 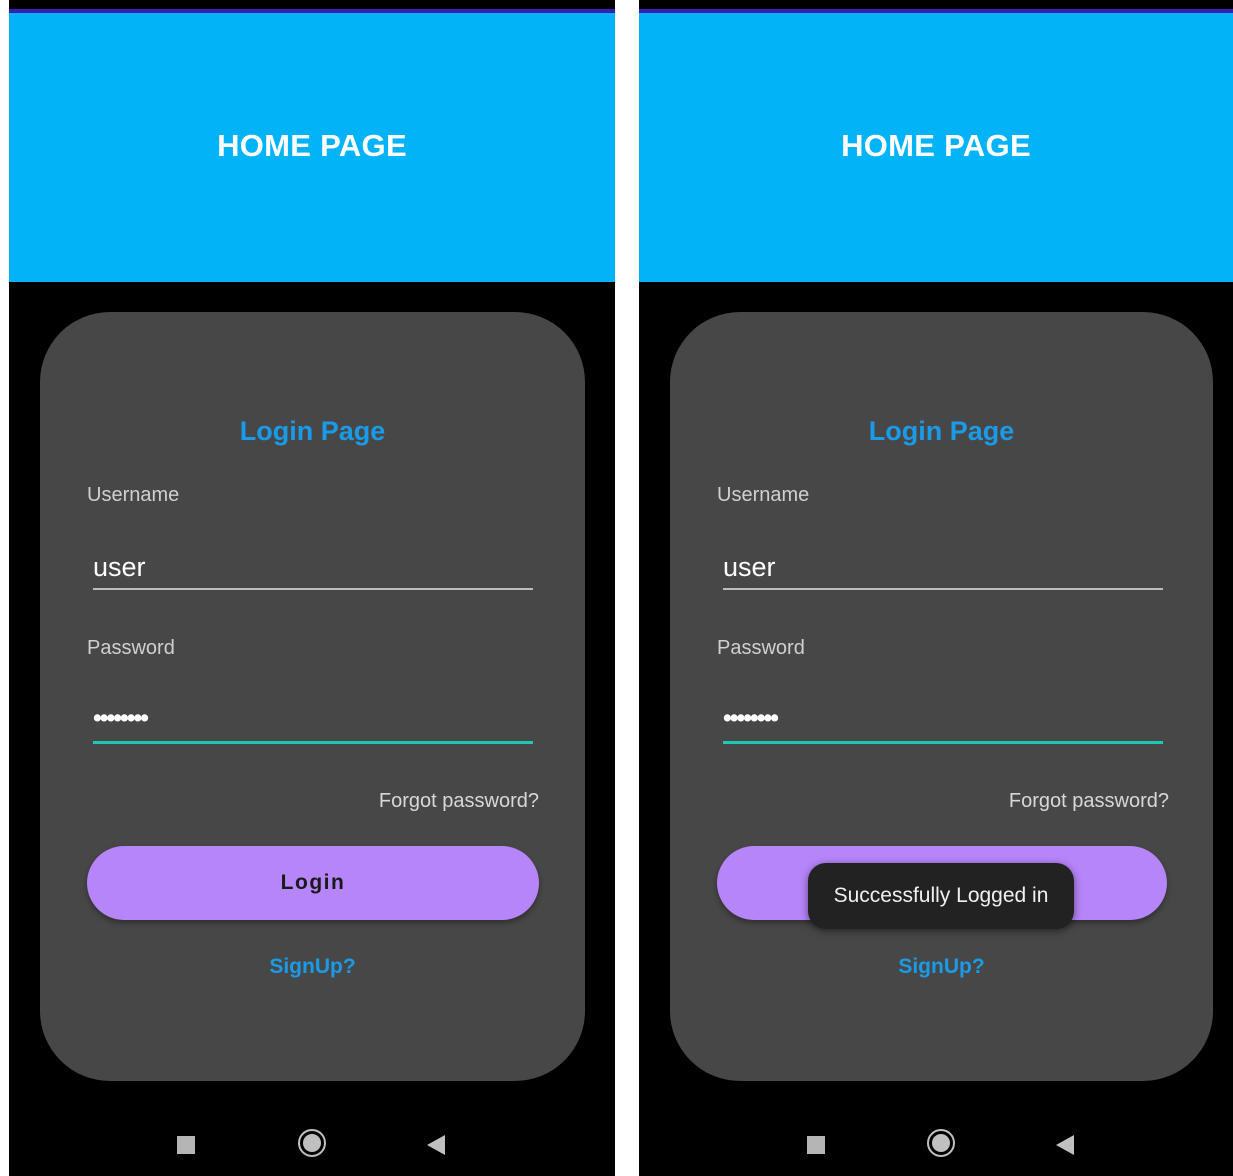 I want to click on toast-message: Successfully Logged in, so click(x=941, y=896).